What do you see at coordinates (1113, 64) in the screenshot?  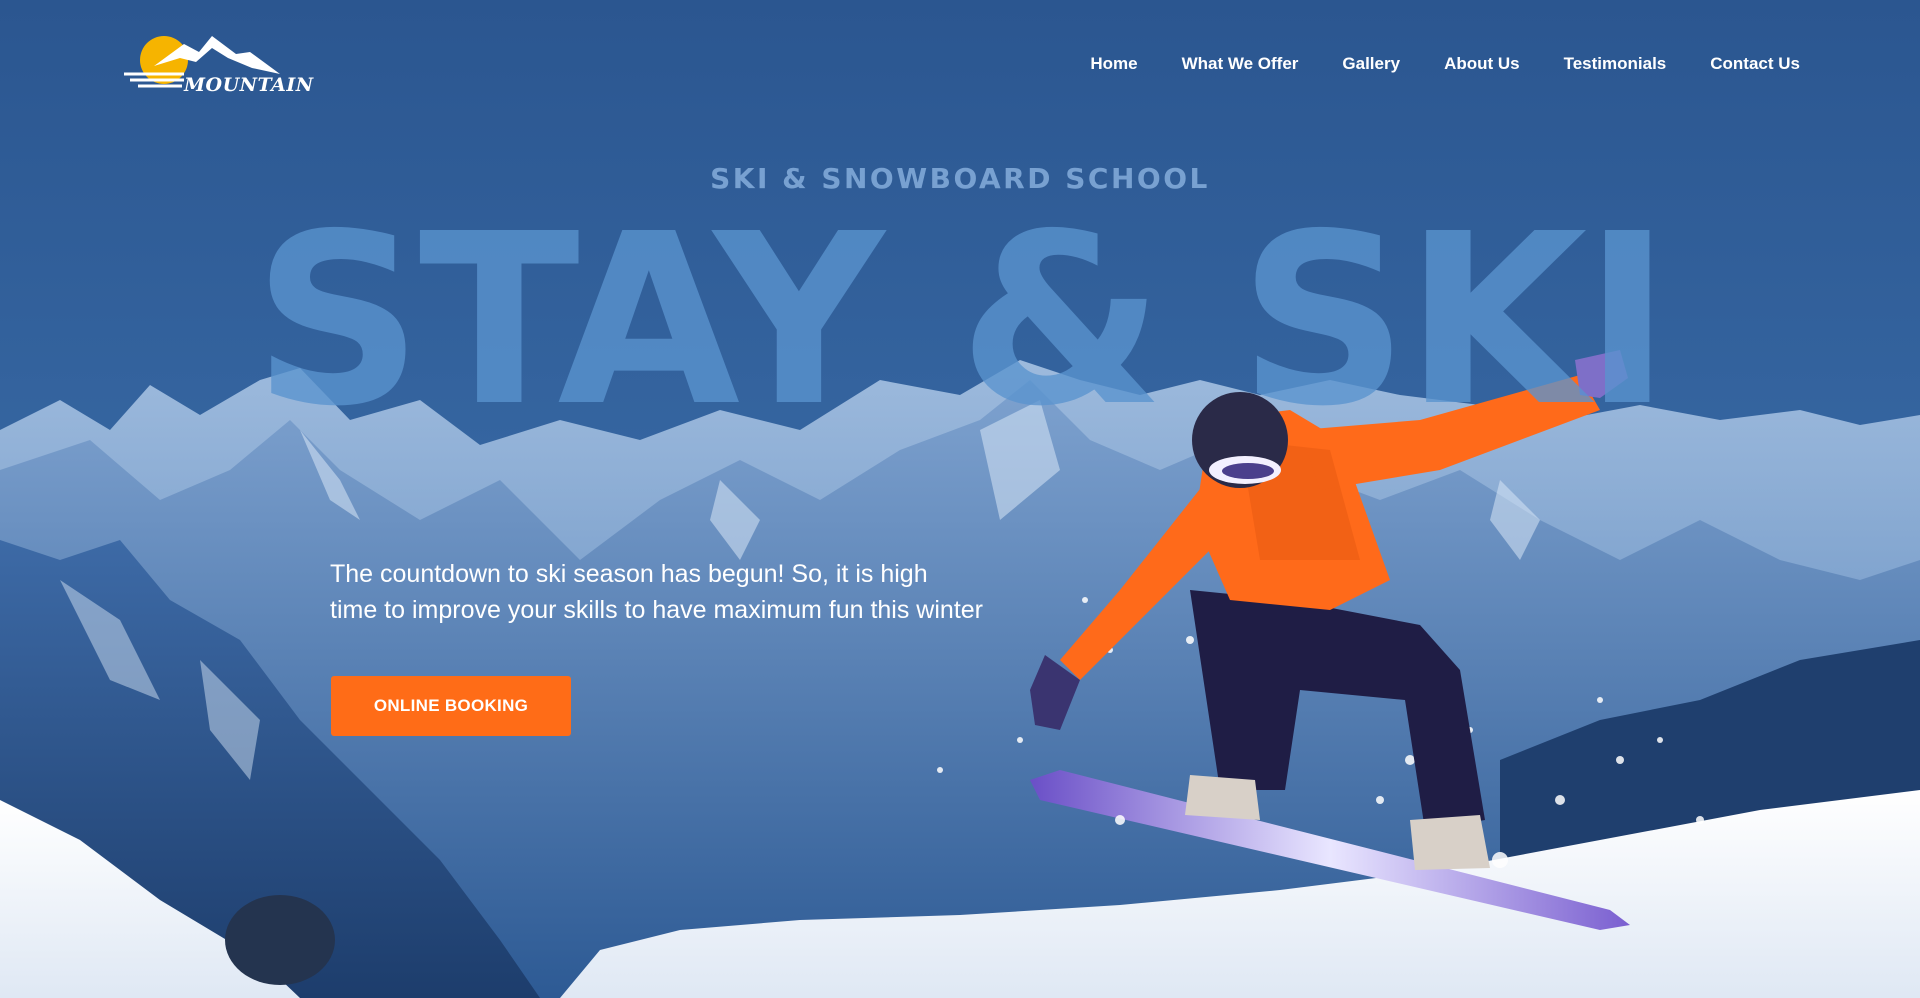 I see `nav-home: Home` at bounding box center [1113, 64].